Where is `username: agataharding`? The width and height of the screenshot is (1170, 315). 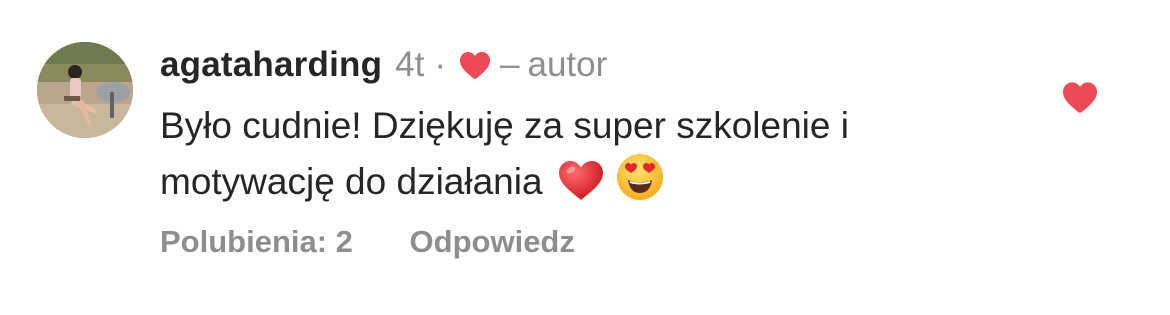 username: agataharding is located at coordinates (271, 65).